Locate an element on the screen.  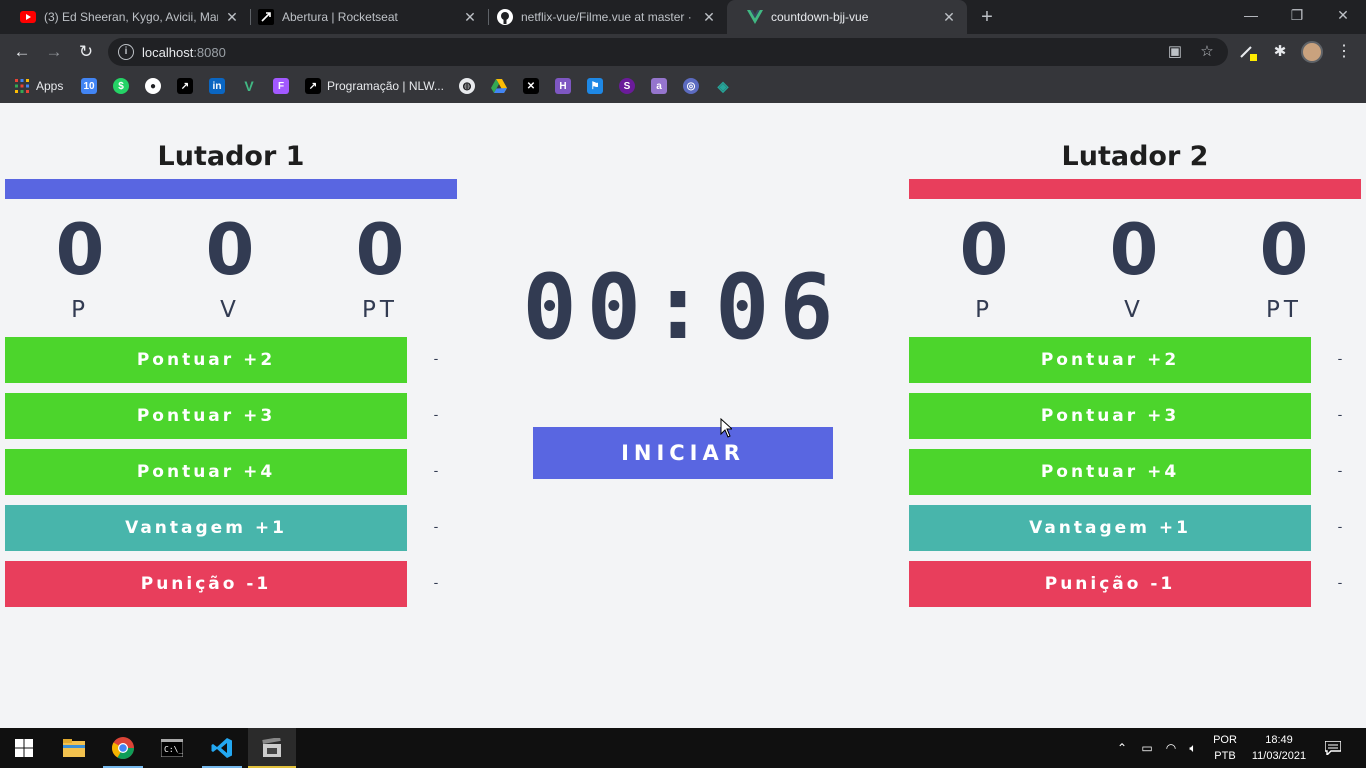
tab-title: netflix-vue/Filme.vue at master · f is located at coordinates (608, 17).